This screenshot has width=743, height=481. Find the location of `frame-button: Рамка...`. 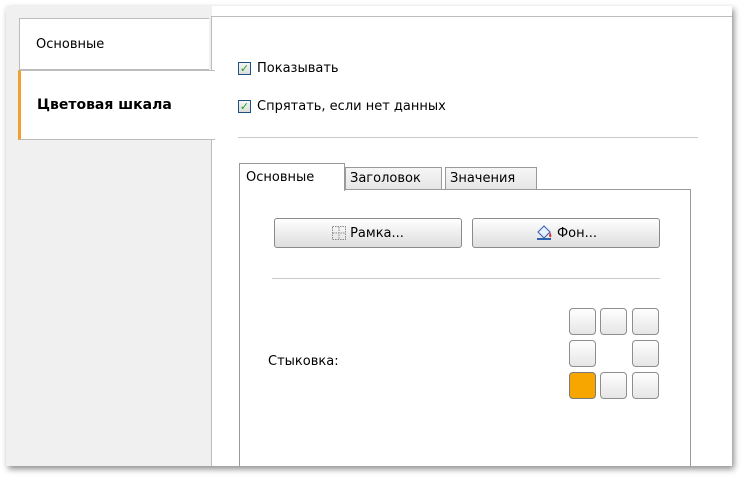

frame-button: Рамка... is located at coordinates (368, 233).